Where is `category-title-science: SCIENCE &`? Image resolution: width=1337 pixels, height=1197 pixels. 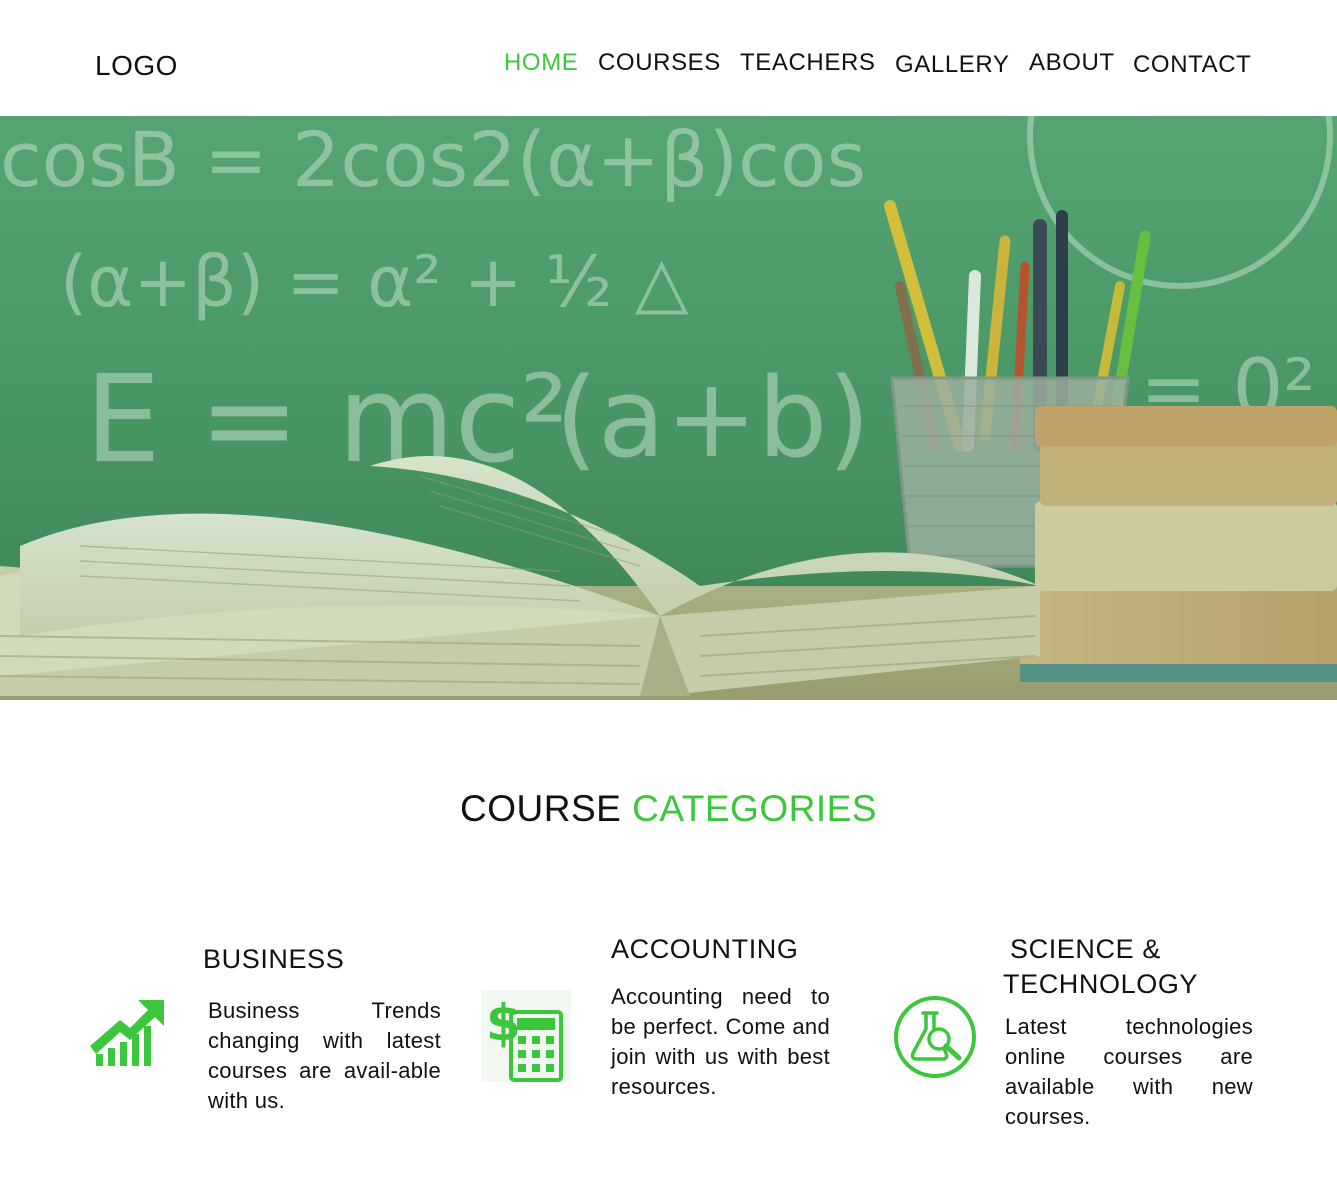
category-title-science: SCIENCE & is located at coordinates (1085, 949).